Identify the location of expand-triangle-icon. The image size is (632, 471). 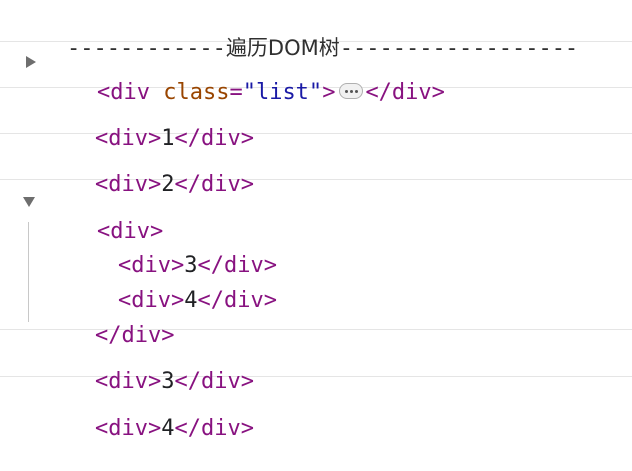
(31, 62).